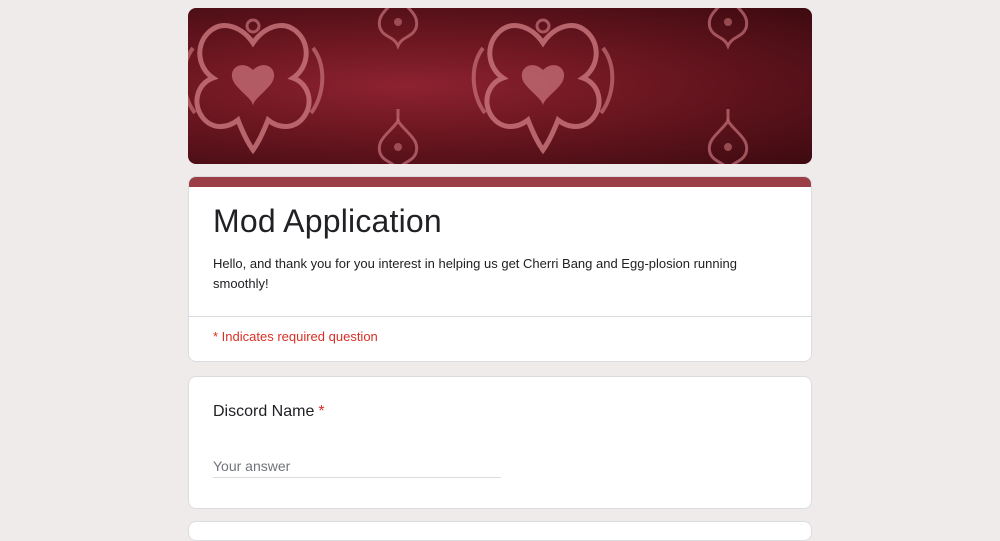 This screenshot has width=1000, height=541. Describe the element at coordinates (500, 182) in the screenshot. I see `theme-color-bar` at that location.